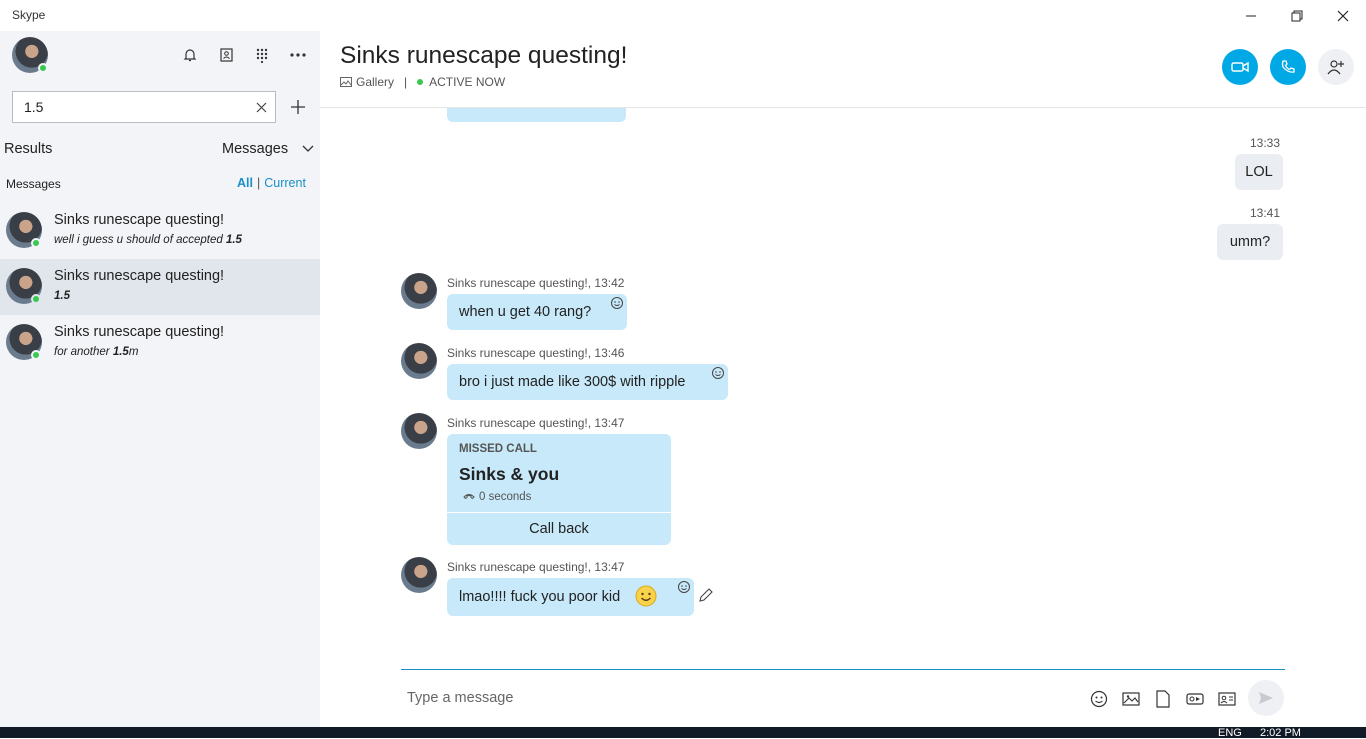  I want to click on active-status-dot, so click(420, 82).